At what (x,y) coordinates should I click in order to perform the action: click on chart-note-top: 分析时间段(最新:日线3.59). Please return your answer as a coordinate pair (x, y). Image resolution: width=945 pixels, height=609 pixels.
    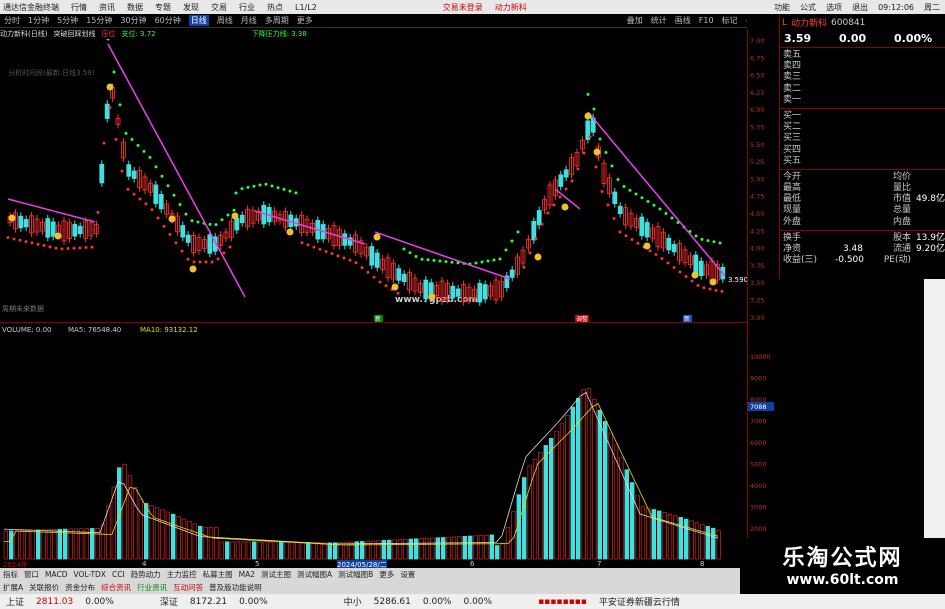
    Looking at the image, I should click on (51, 72).